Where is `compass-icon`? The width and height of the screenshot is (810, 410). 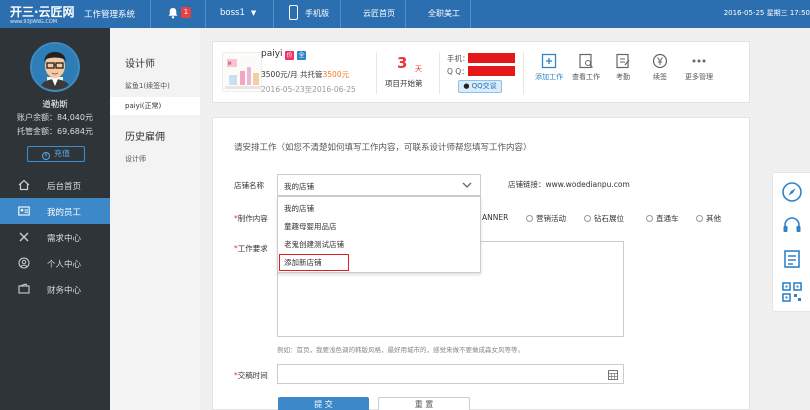
compass-icon is located at coordinates (792, 192).